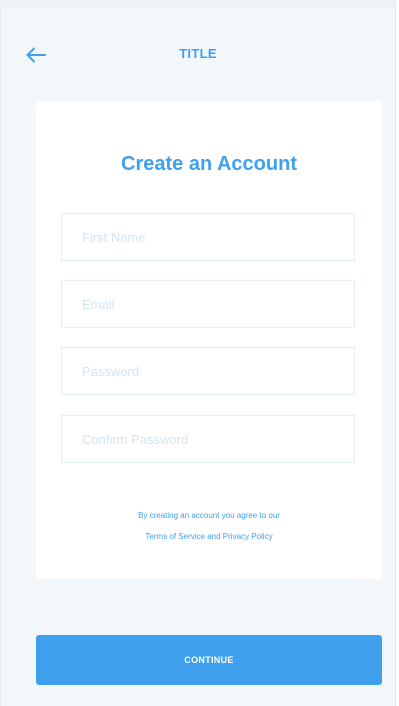  I want to click on page-title: TITLE, so click(198, 53).